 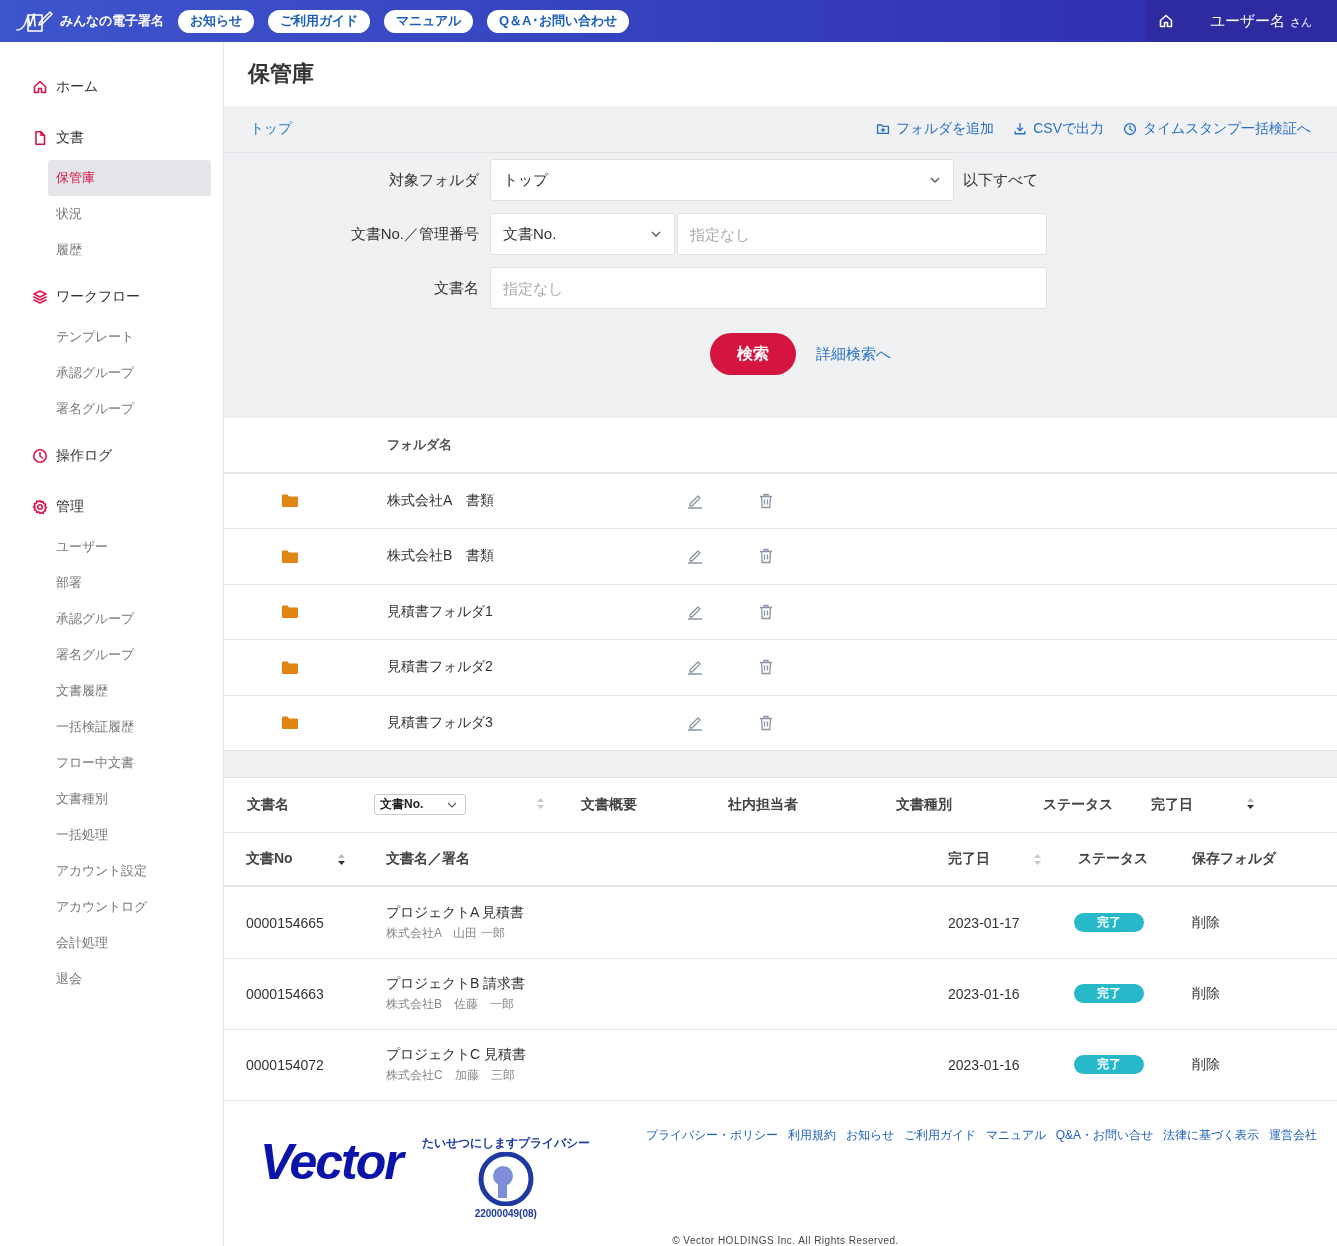 I want to click on sidebar-item: テンプレート, so click(x=129, y=337).